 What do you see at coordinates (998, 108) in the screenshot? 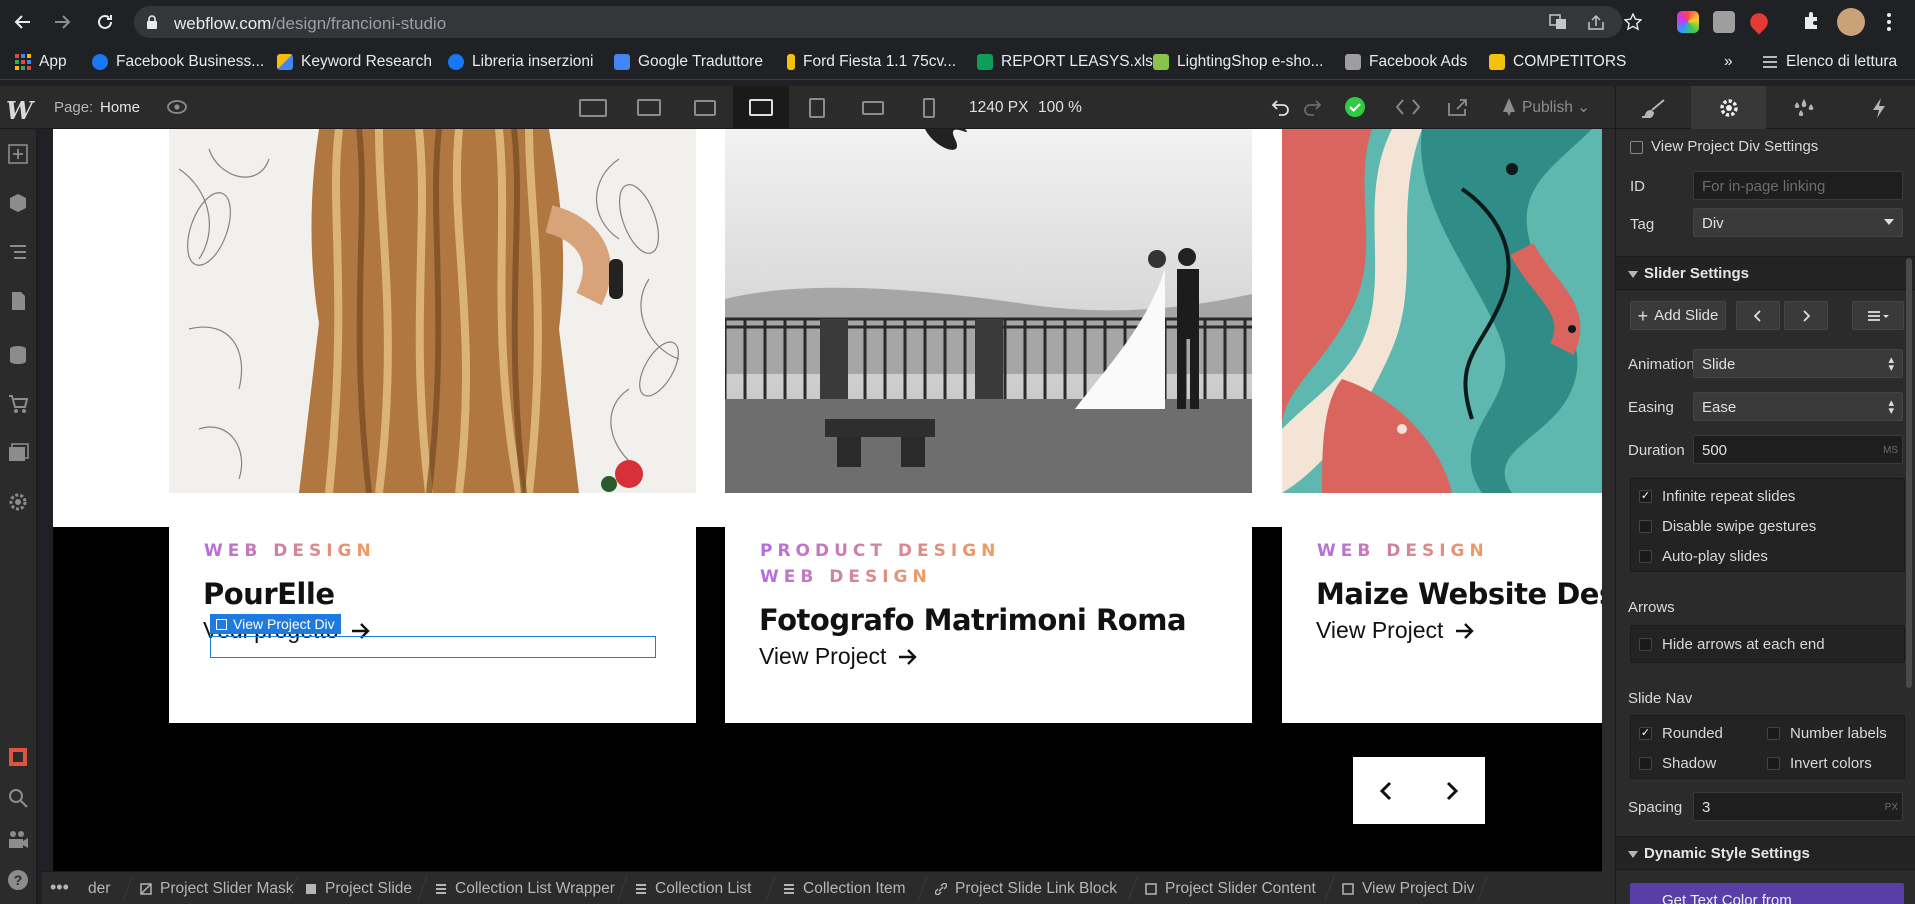
I see `canvas-width-readout: 1240 PX` at bounding box center [998, 108].